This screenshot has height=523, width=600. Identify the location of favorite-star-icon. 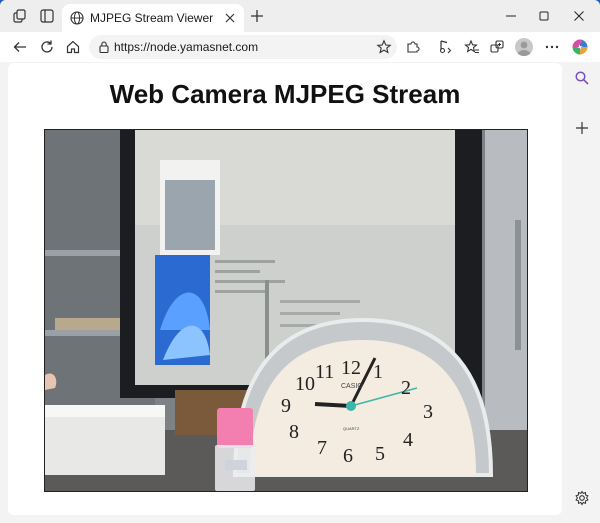
(384, 47).